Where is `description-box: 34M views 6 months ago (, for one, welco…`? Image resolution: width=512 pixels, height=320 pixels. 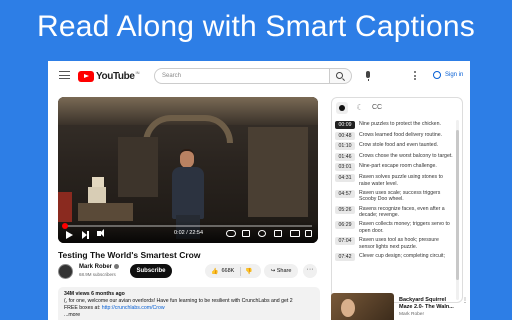 description-box: 34M views 6 months ago (, for one, welco… is located at coordinates (189, 303).